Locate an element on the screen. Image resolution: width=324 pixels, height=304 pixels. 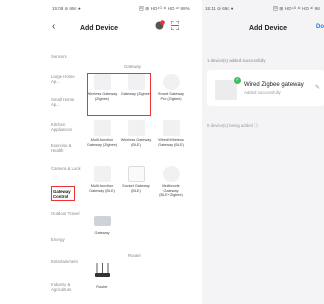
device-status: Added successfully is located at coordinates (262, 92).